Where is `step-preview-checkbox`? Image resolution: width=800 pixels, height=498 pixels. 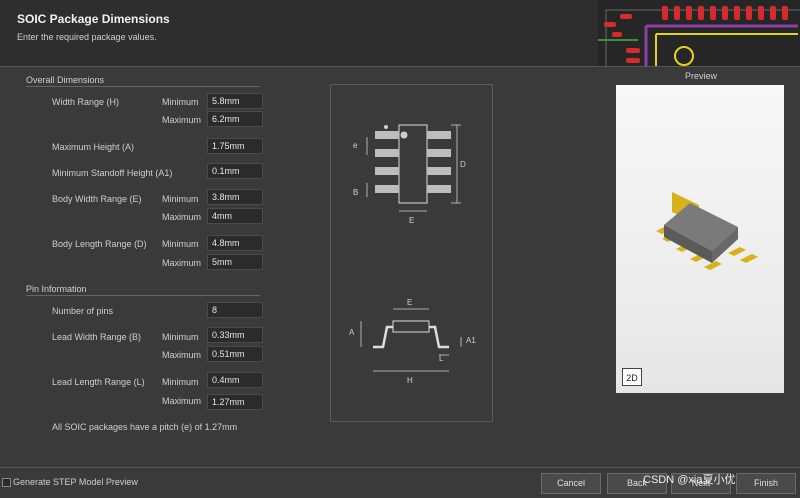
step-preview-checkbox is located at coordinates (6, 482).